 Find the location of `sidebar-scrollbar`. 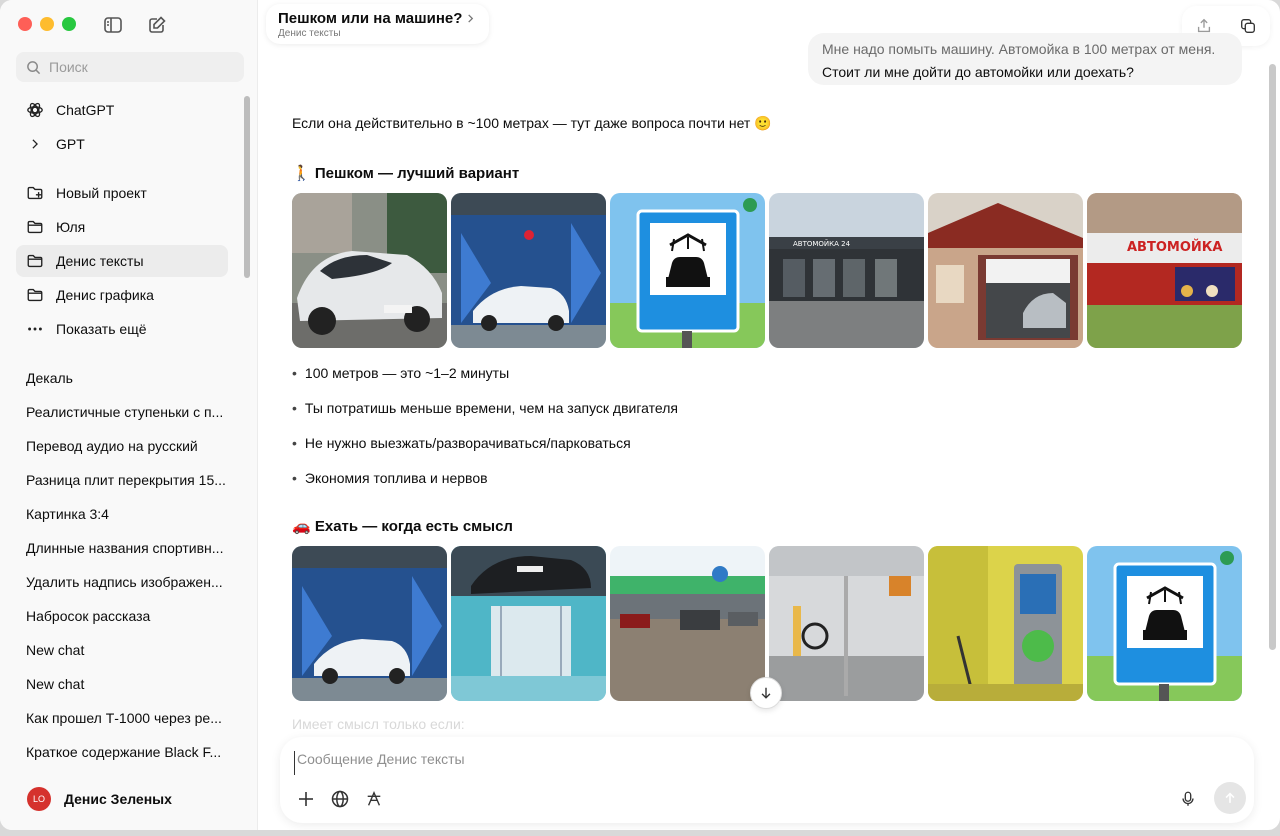

sidebar-scrollbar is located at coordinates (247, 187).